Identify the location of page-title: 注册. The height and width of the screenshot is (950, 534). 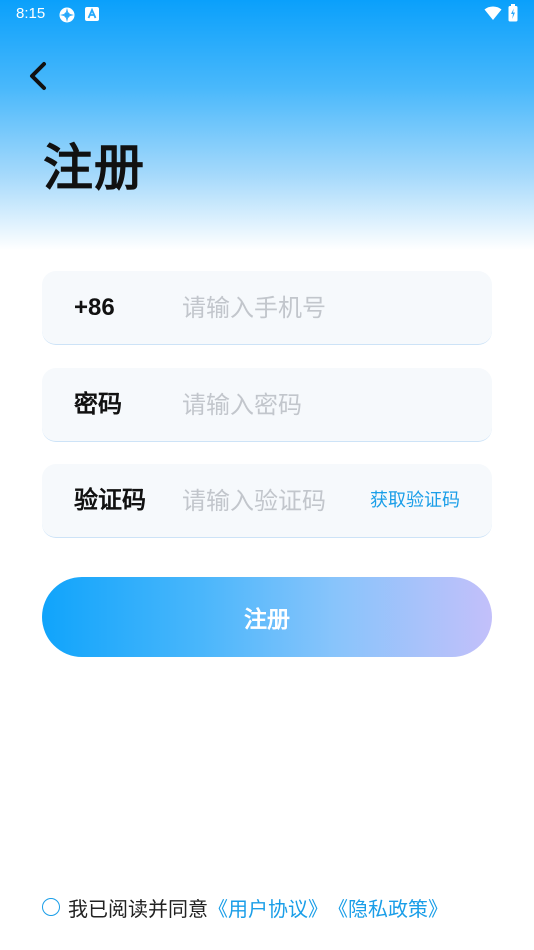
(94, 168).